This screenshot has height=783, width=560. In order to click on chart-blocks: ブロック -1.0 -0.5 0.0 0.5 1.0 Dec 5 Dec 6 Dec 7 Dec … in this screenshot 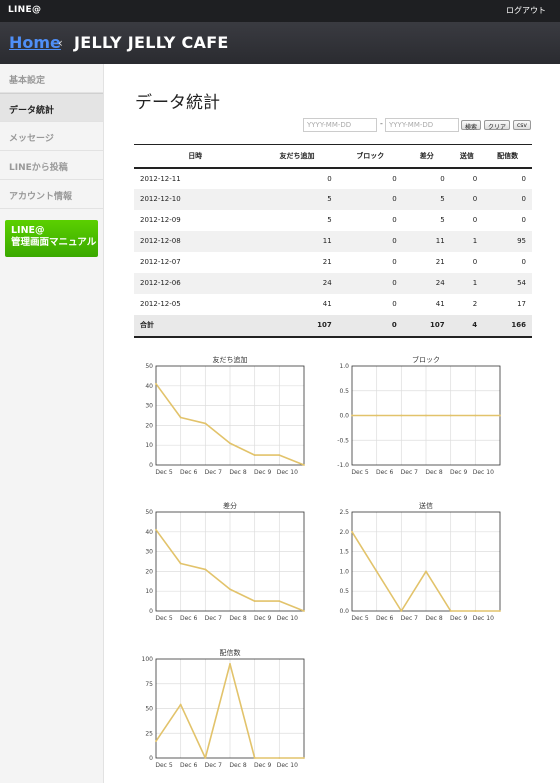, I will do `click(422, 417)`.